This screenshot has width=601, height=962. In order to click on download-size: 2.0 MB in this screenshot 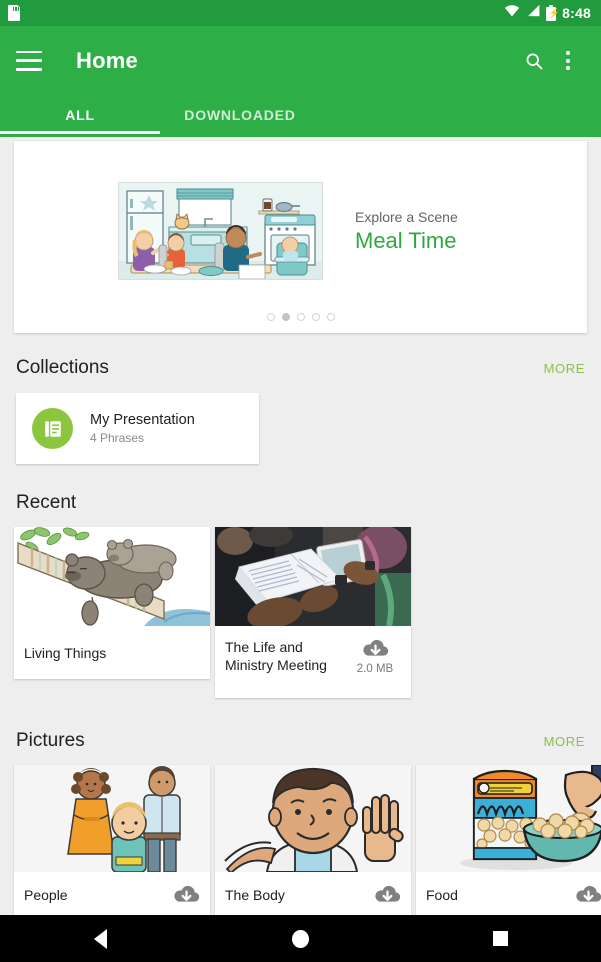, I will do `click(375, 669)`.